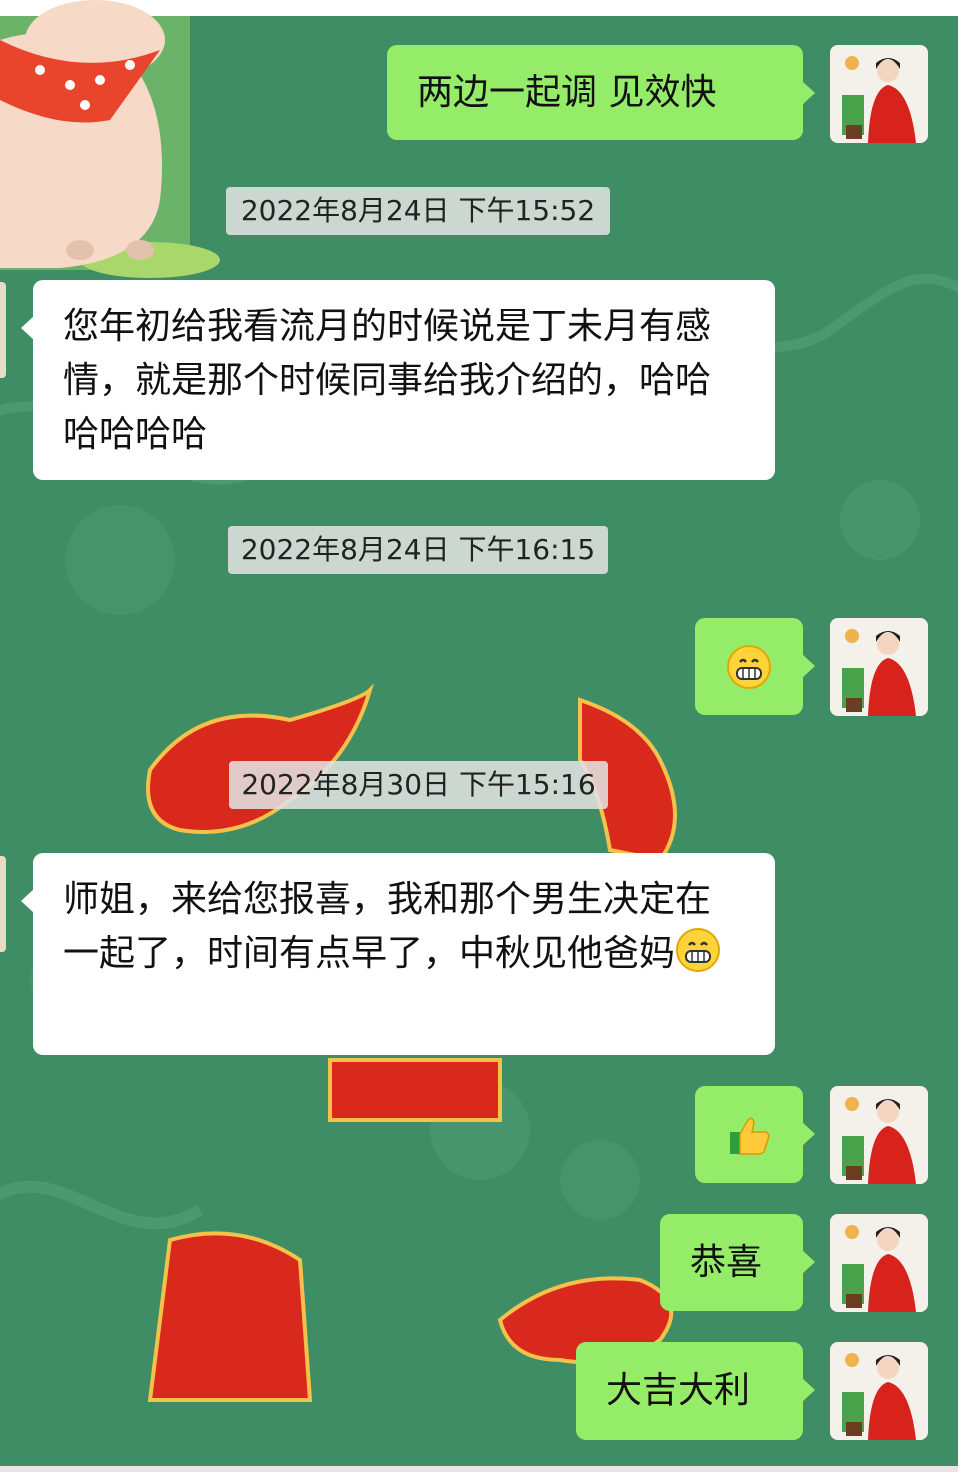 The image size is (958, 1472). I want to click on message-timestamp: 2022年8月24日 下午15:52, so click(418, 211).